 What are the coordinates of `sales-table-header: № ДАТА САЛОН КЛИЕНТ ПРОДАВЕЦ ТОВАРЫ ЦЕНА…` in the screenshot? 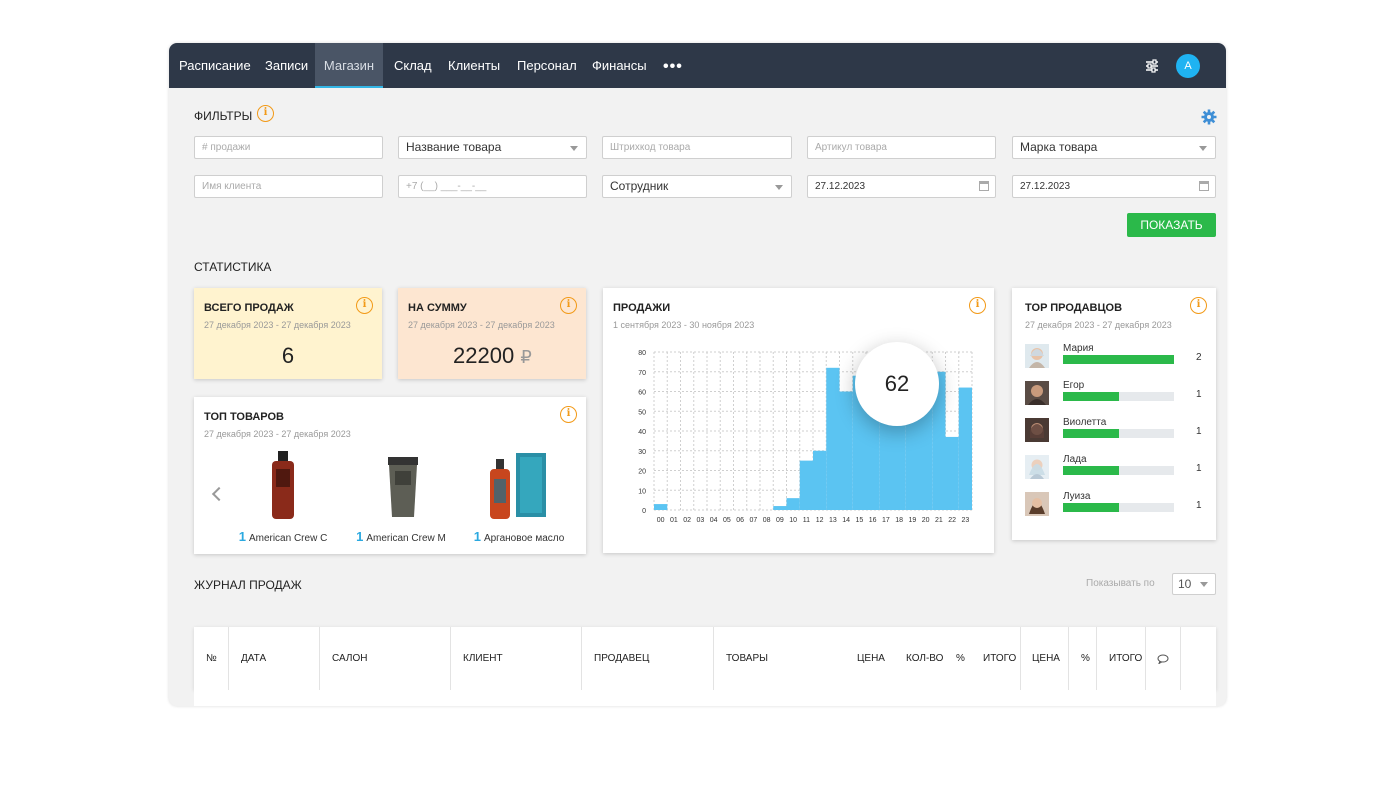 It's located at (705, 658).